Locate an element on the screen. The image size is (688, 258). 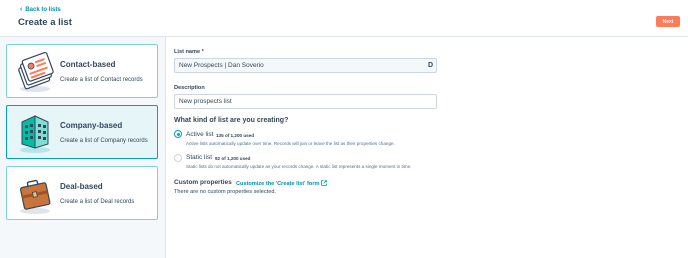
company-building-icon is located at coordinates (35, 133).